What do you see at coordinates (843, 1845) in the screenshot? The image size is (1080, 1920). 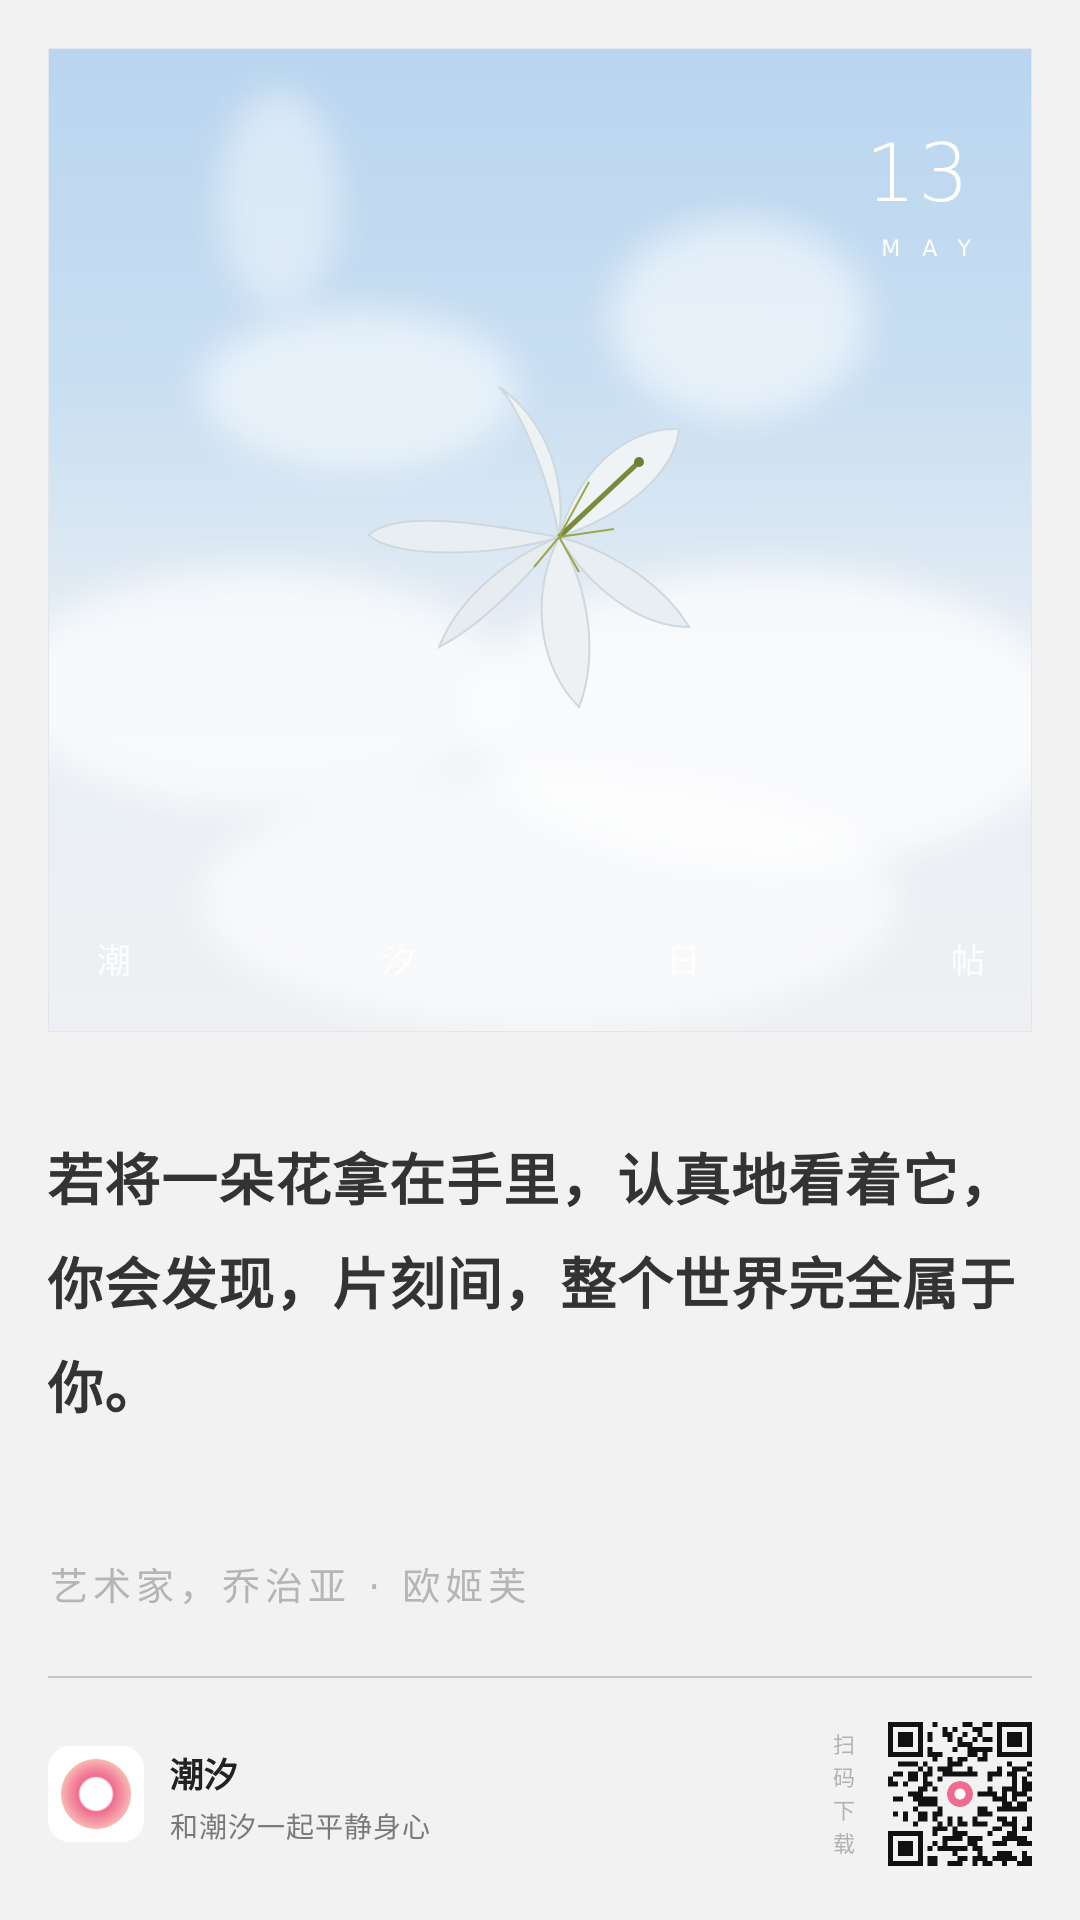 I see `scan-char: 载` at bounding box center [843, 1845].